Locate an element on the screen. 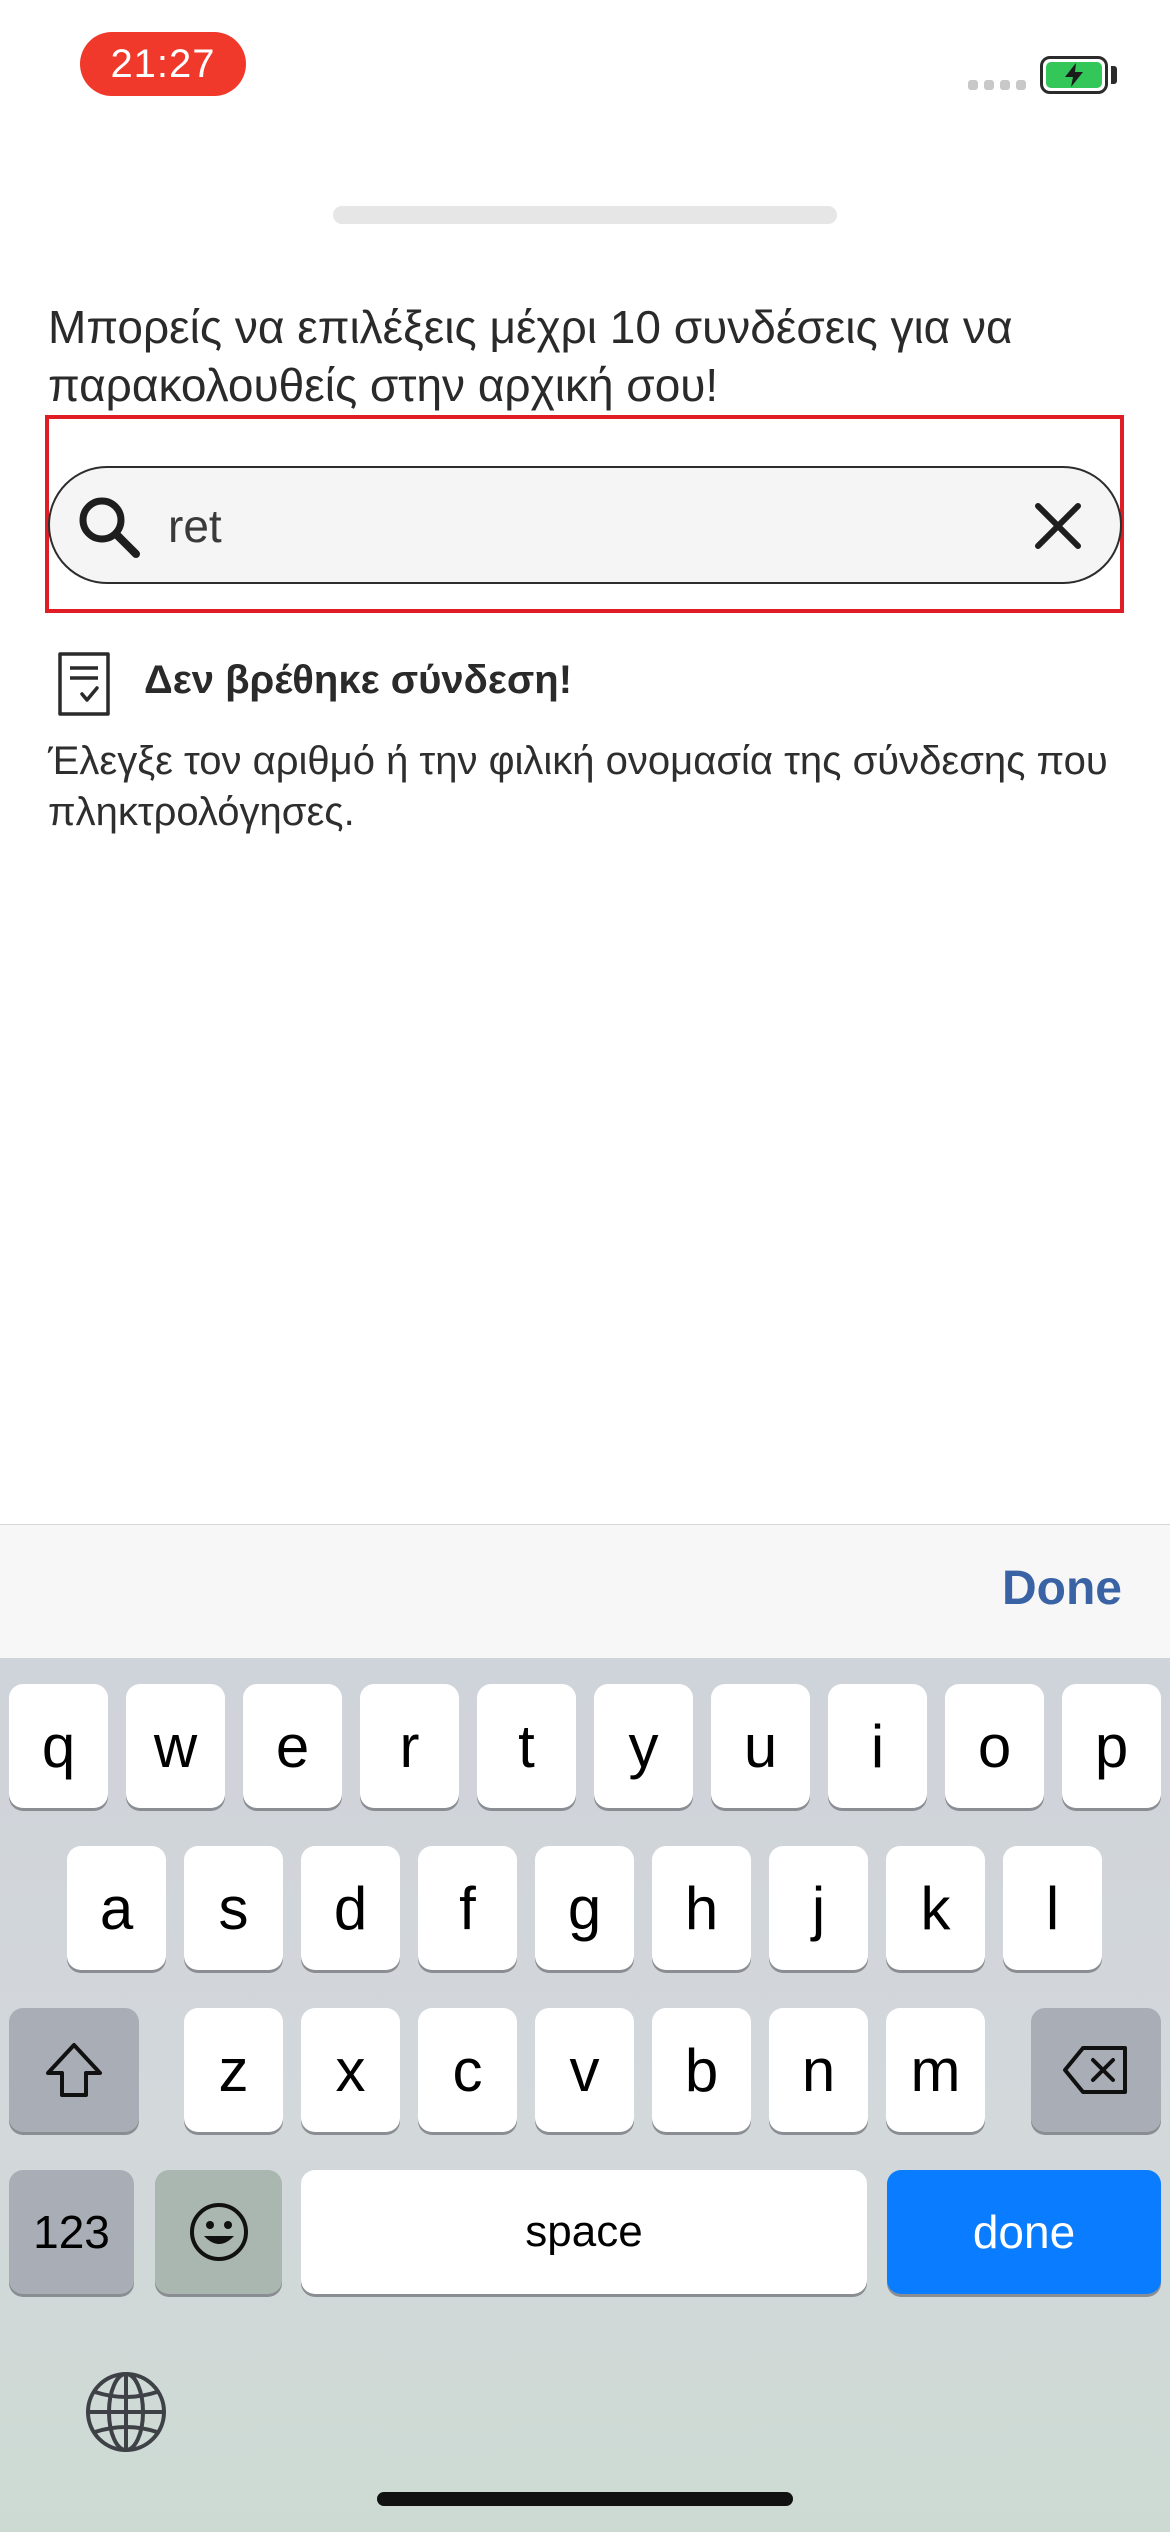 The width and height of the screenshot is (1170, 2532). key-k: k is located at coordinates (935, 1908).